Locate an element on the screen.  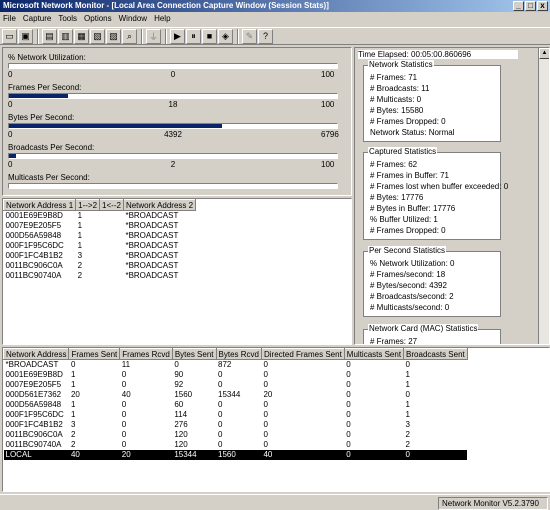
table-row: 0007E9E205F5 1 *BROADCAST is located at coordinates (100, 226).